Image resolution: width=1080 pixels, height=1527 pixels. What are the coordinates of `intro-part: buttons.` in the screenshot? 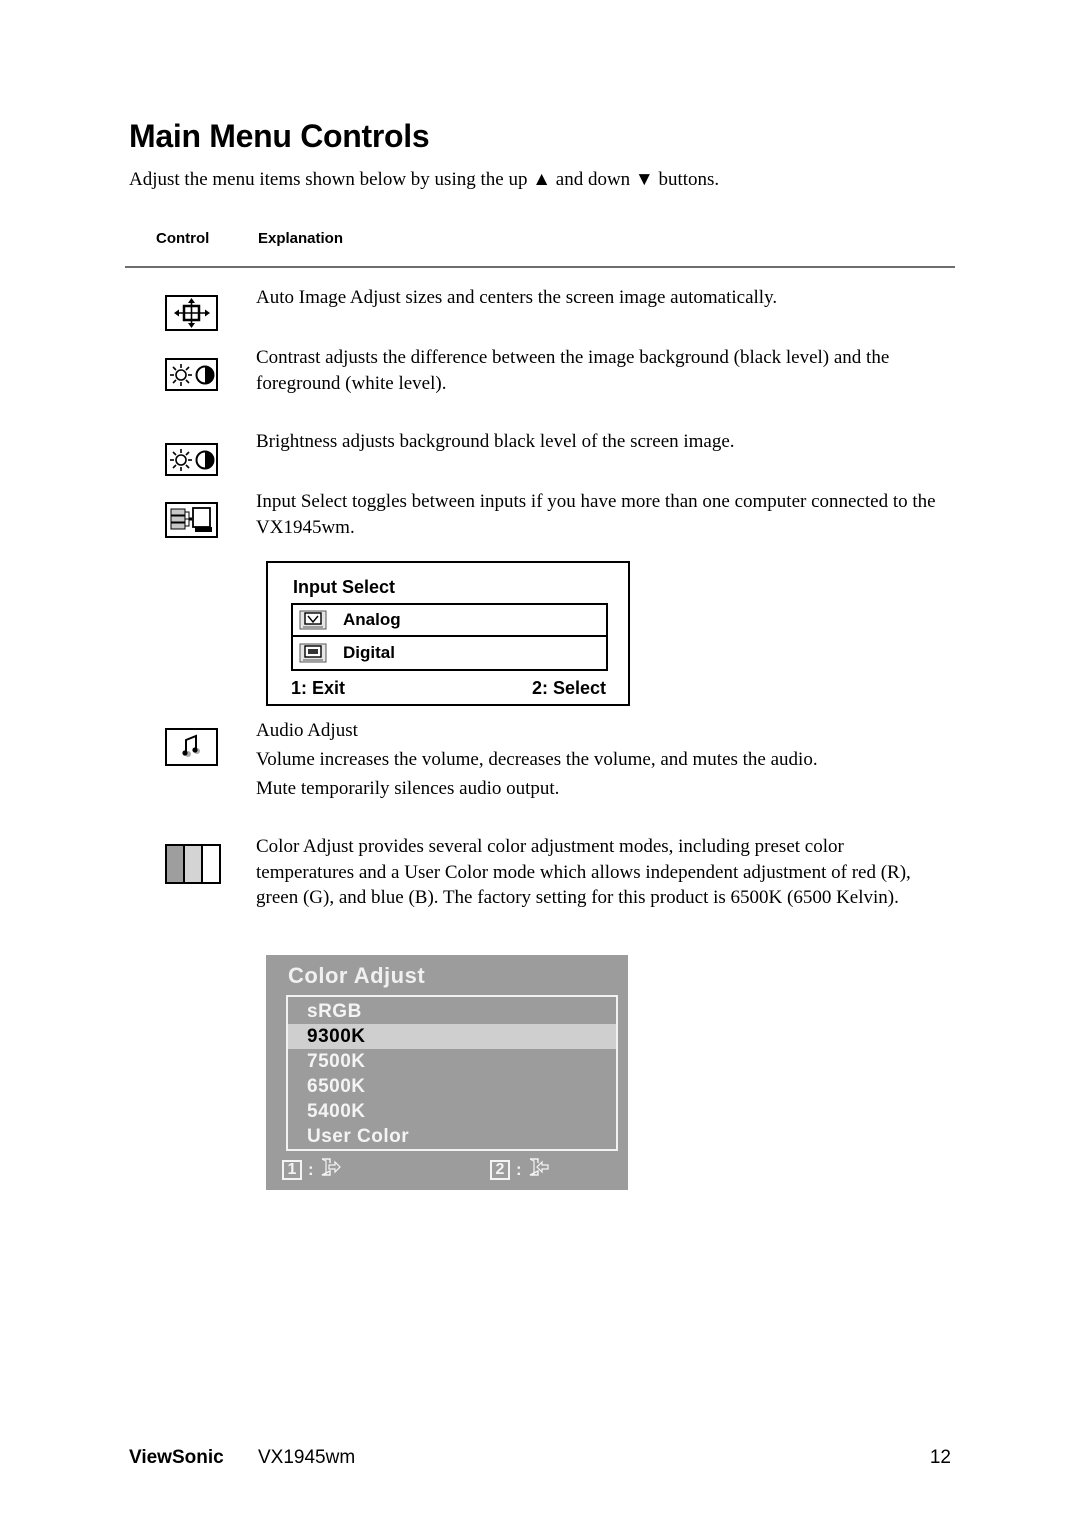 It's located at (686, 179).